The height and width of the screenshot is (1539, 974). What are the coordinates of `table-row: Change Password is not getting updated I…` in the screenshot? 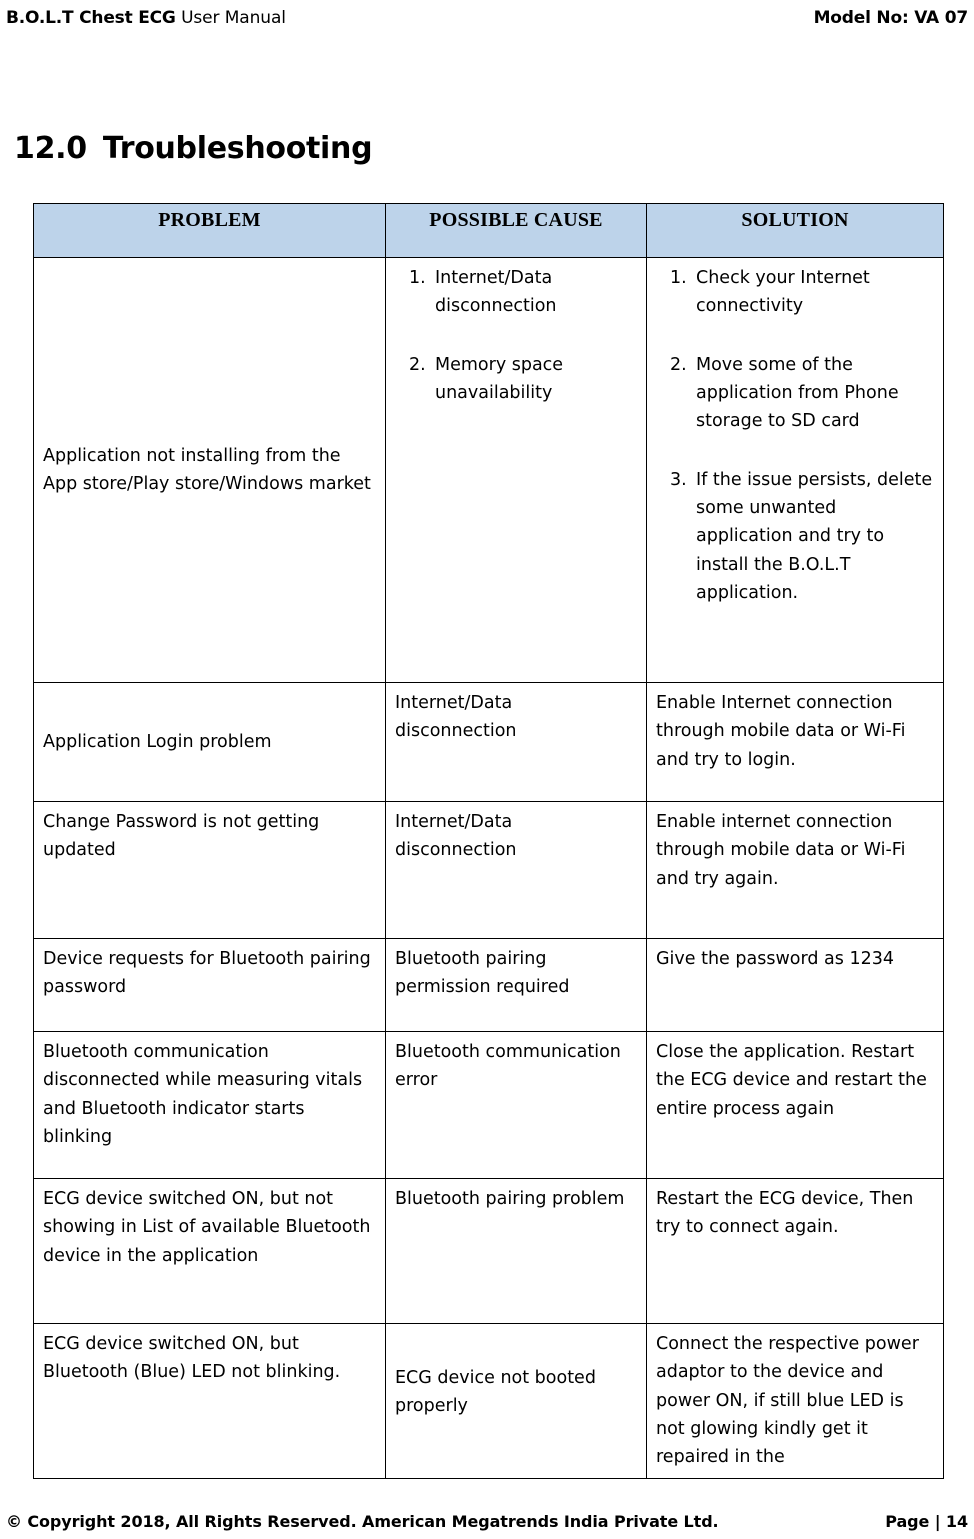 It's located at (488, 870).